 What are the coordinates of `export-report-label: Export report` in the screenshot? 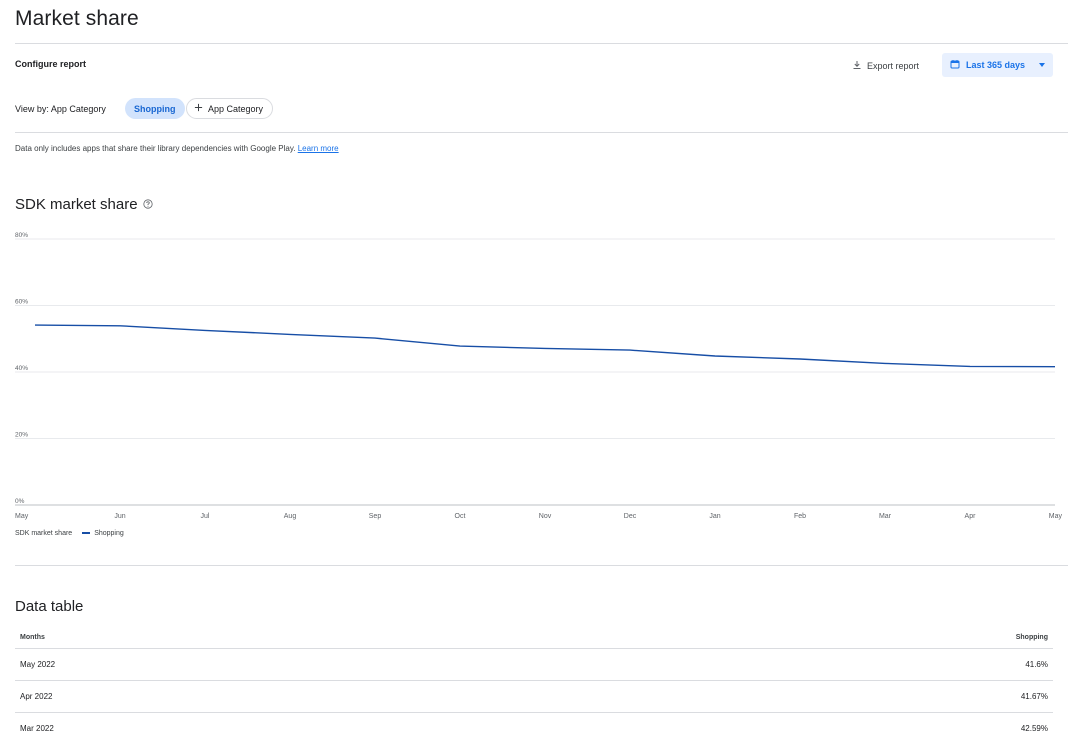 It's located at (893, 65).